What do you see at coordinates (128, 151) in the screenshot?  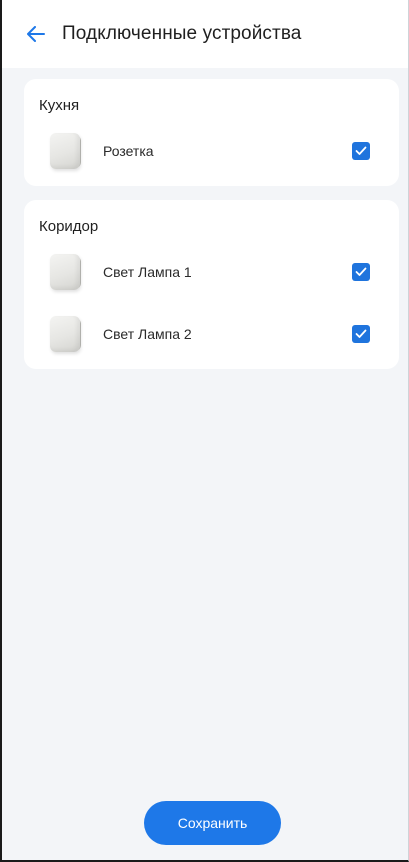 I see `device-name: Розетка` at bounding box center [128, 151].